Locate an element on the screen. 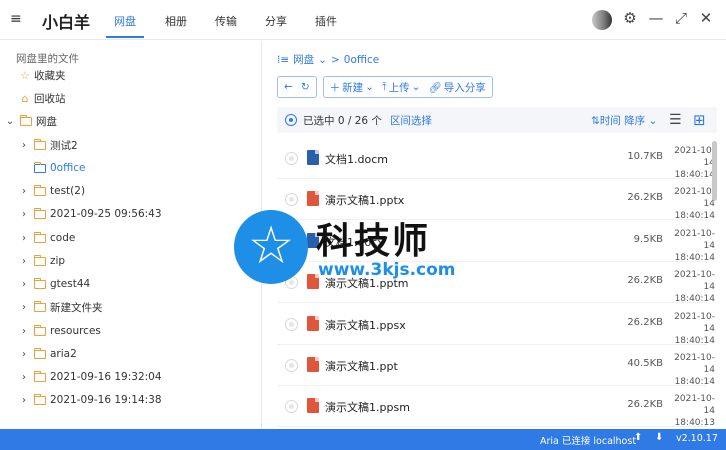 The image size is (726, 450). drive-icon: ⁞≡ is located at coordinates (283, 59).